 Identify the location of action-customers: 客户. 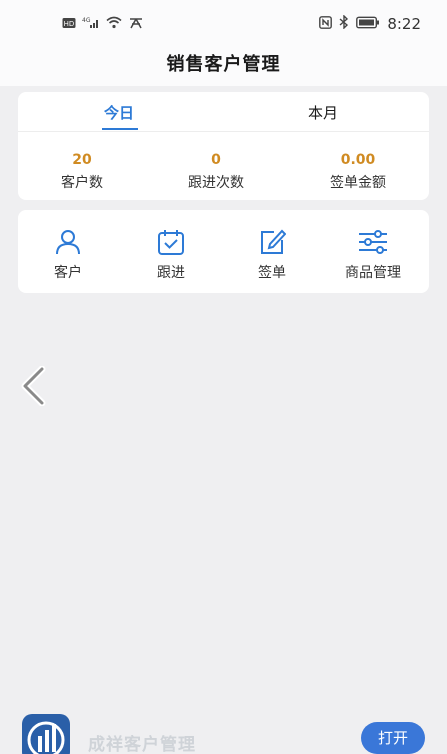
(68, 255).